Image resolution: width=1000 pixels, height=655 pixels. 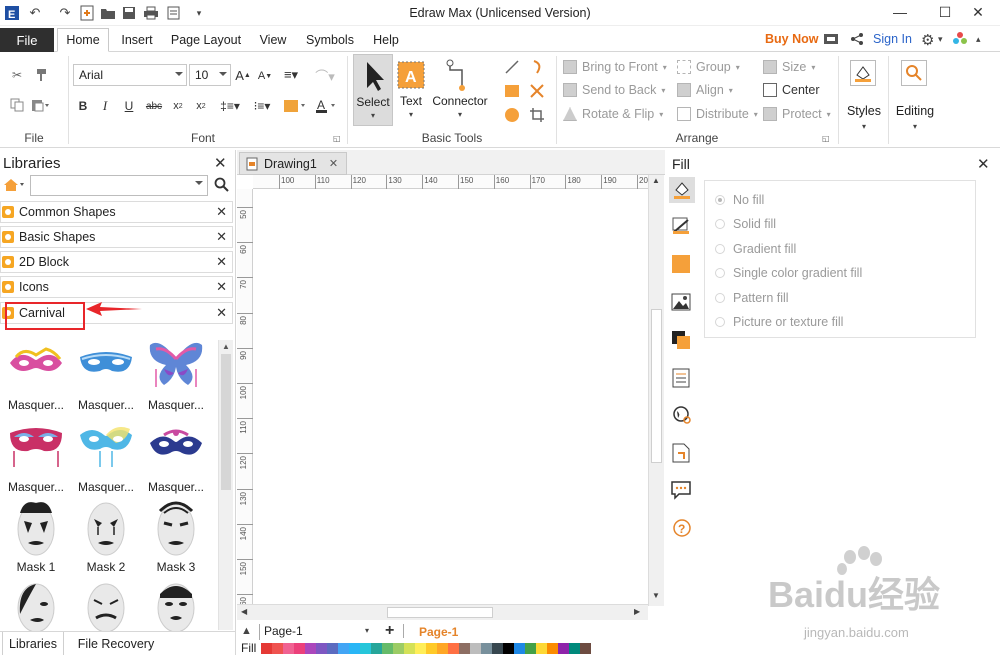 I want to click on library-search-input, so click(x=119, y=185).